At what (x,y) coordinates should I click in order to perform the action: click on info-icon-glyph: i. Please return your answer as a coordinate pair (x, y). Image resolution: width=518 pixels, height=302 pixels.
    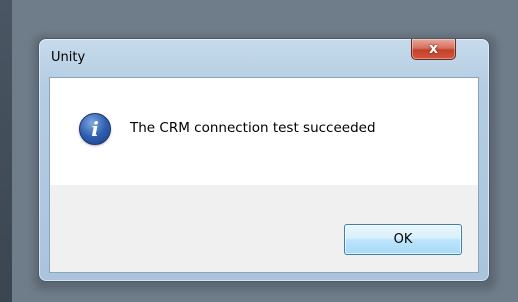
    Looking at the image, I should click on (95, 129).